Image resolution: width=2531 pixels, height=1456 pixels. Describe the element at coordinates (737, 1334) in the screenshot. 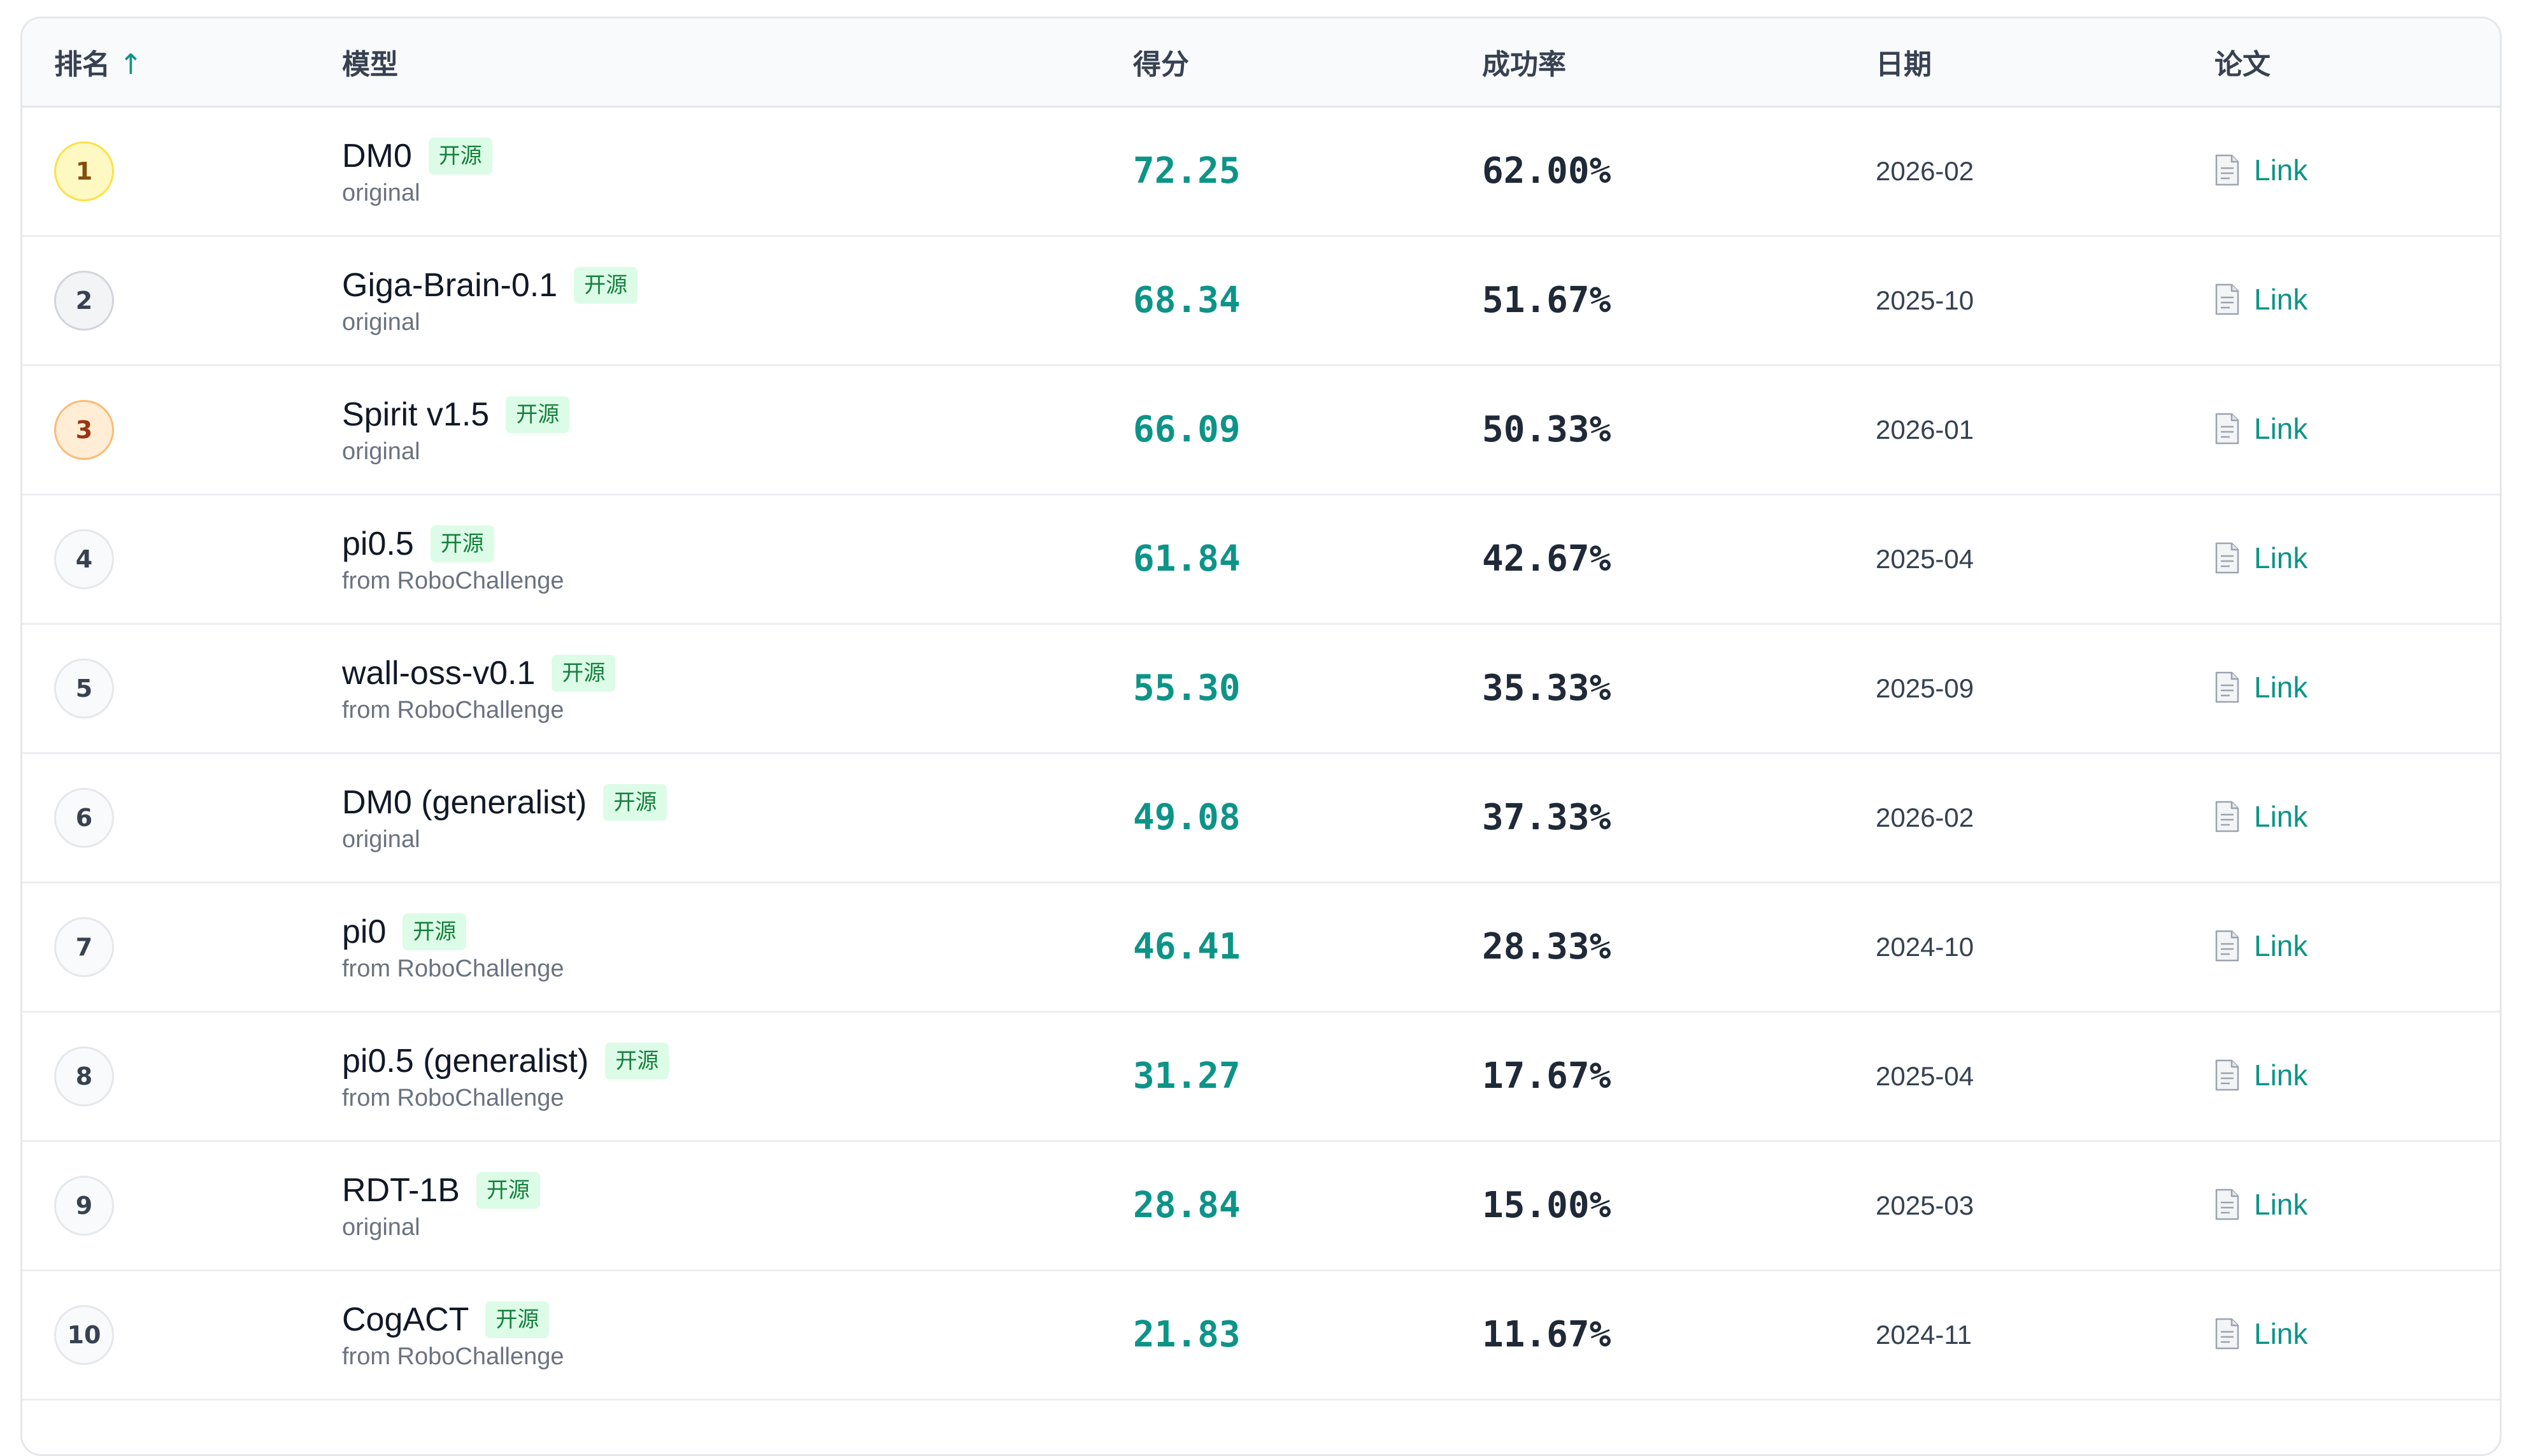

I see `model-cell: CogACT 开源 from RoboChallenge` at that location.